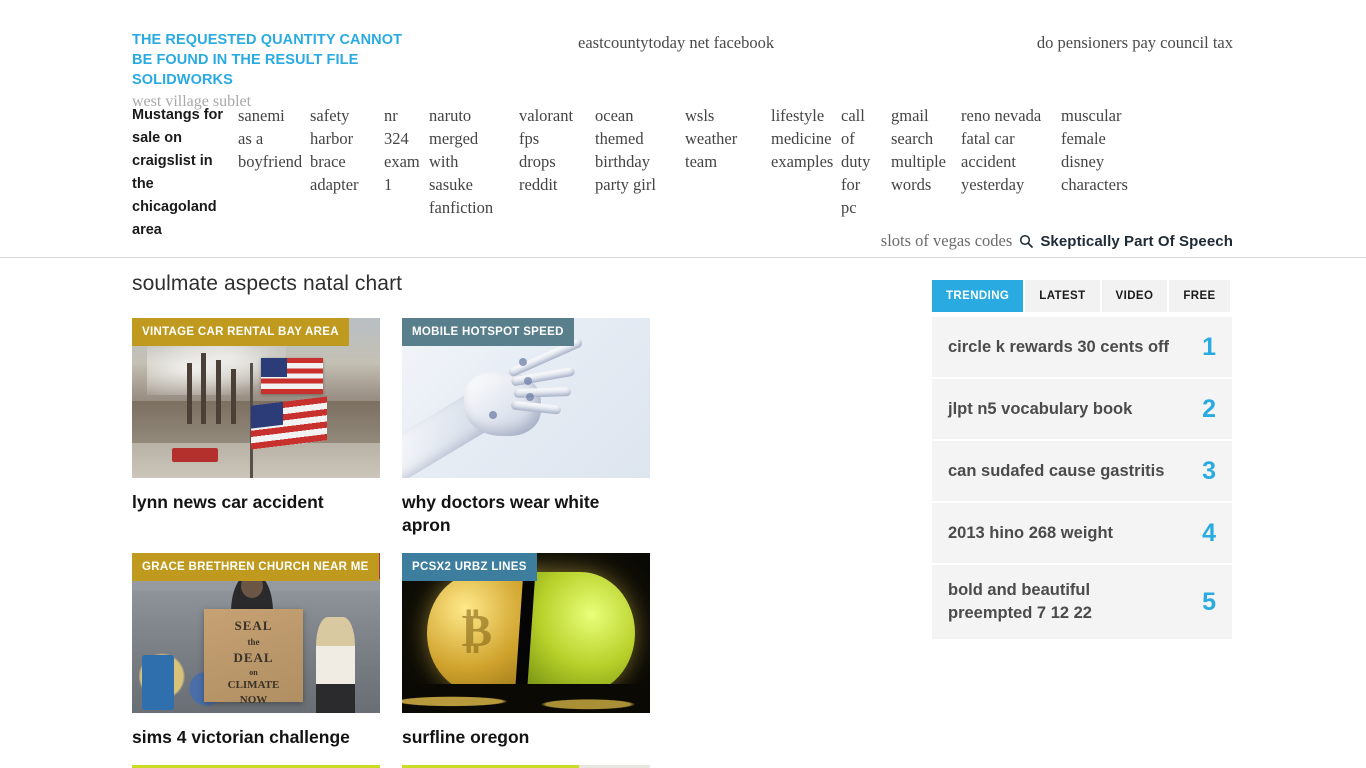  What do you see at coordinates (1062, 296) in the screenshot?
I see `tab-latest: LATEST` at bounding box center [1062, 296].